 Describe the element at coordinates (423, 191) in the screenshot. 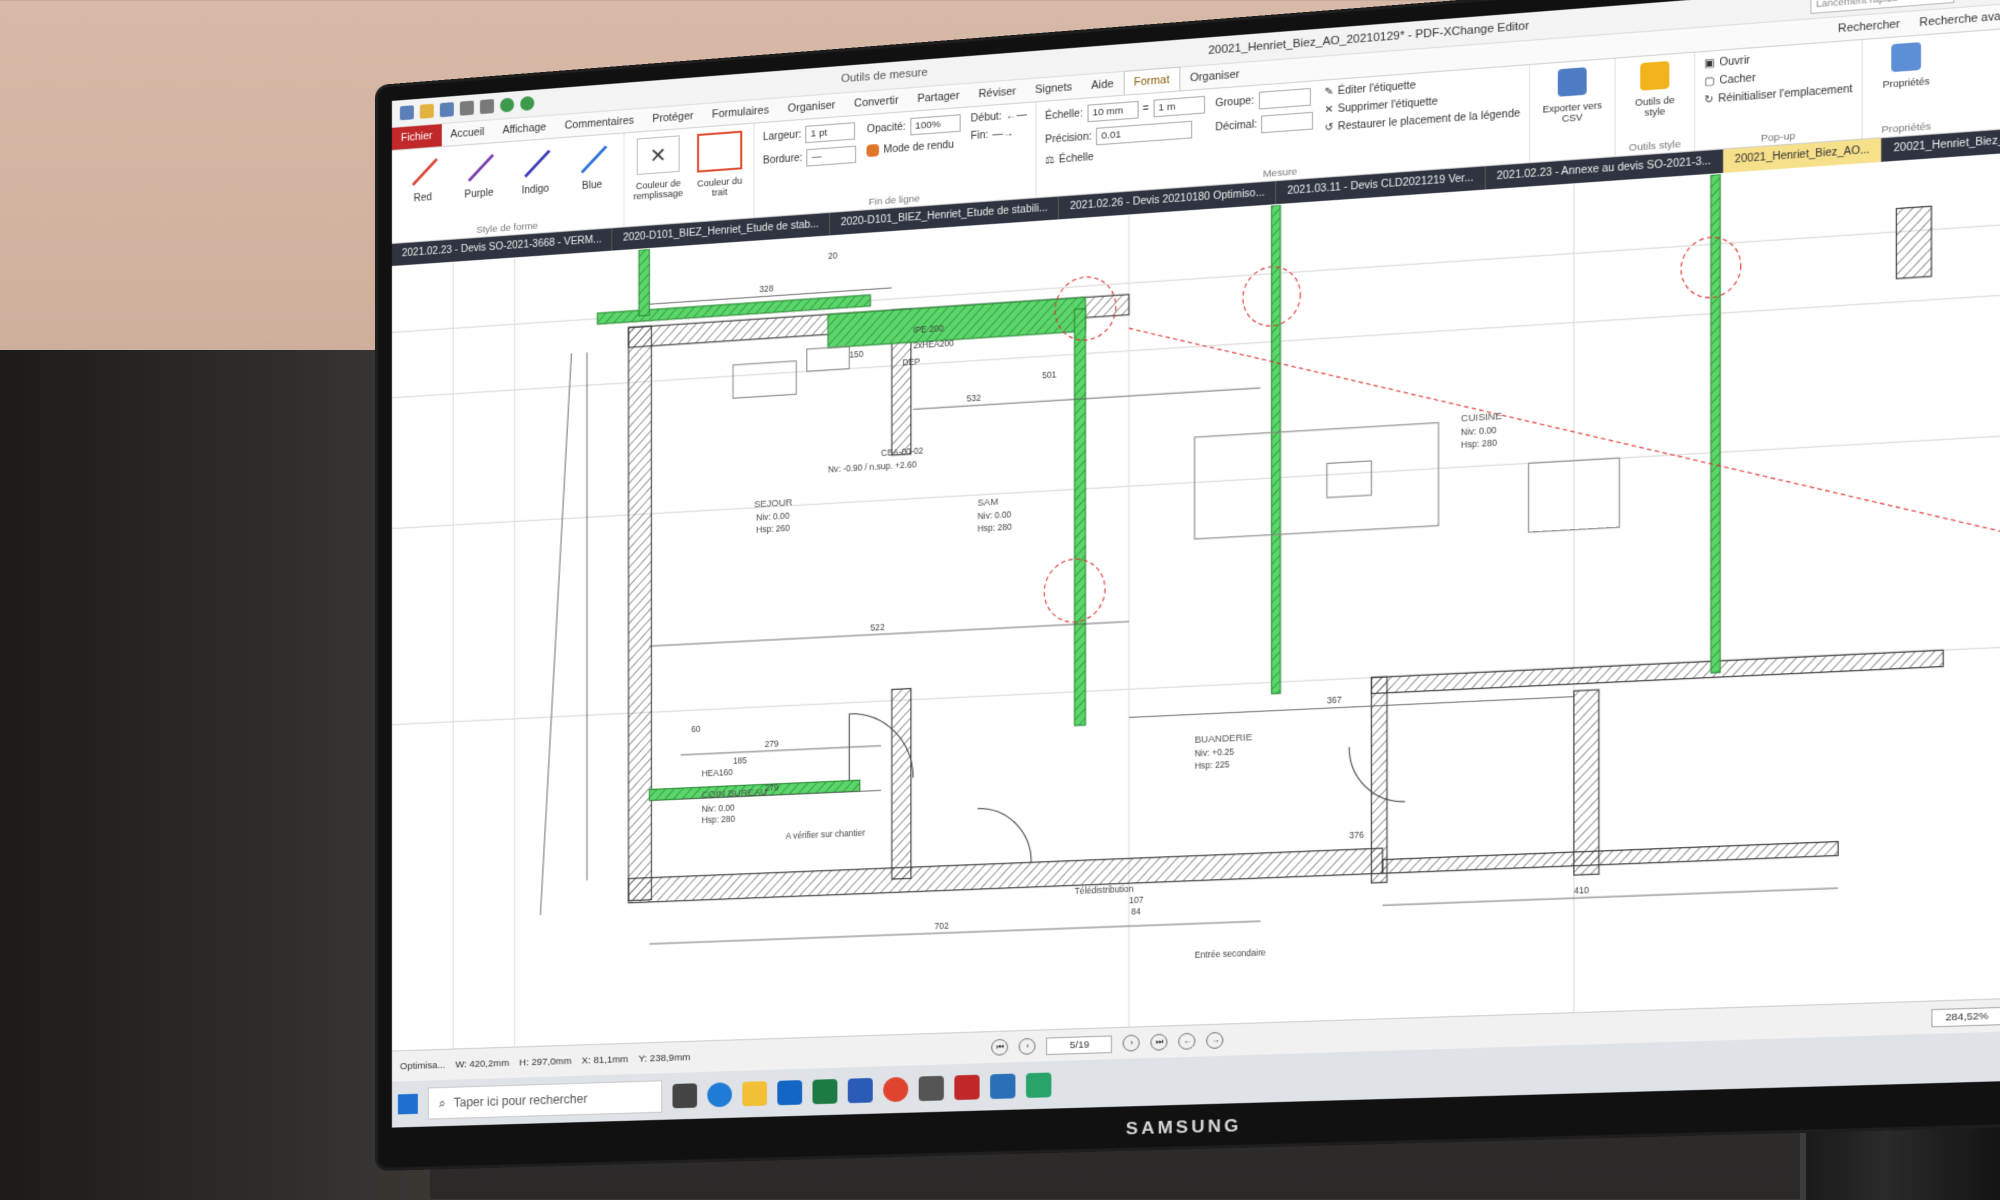

I see `pen-red: Red` at that location.